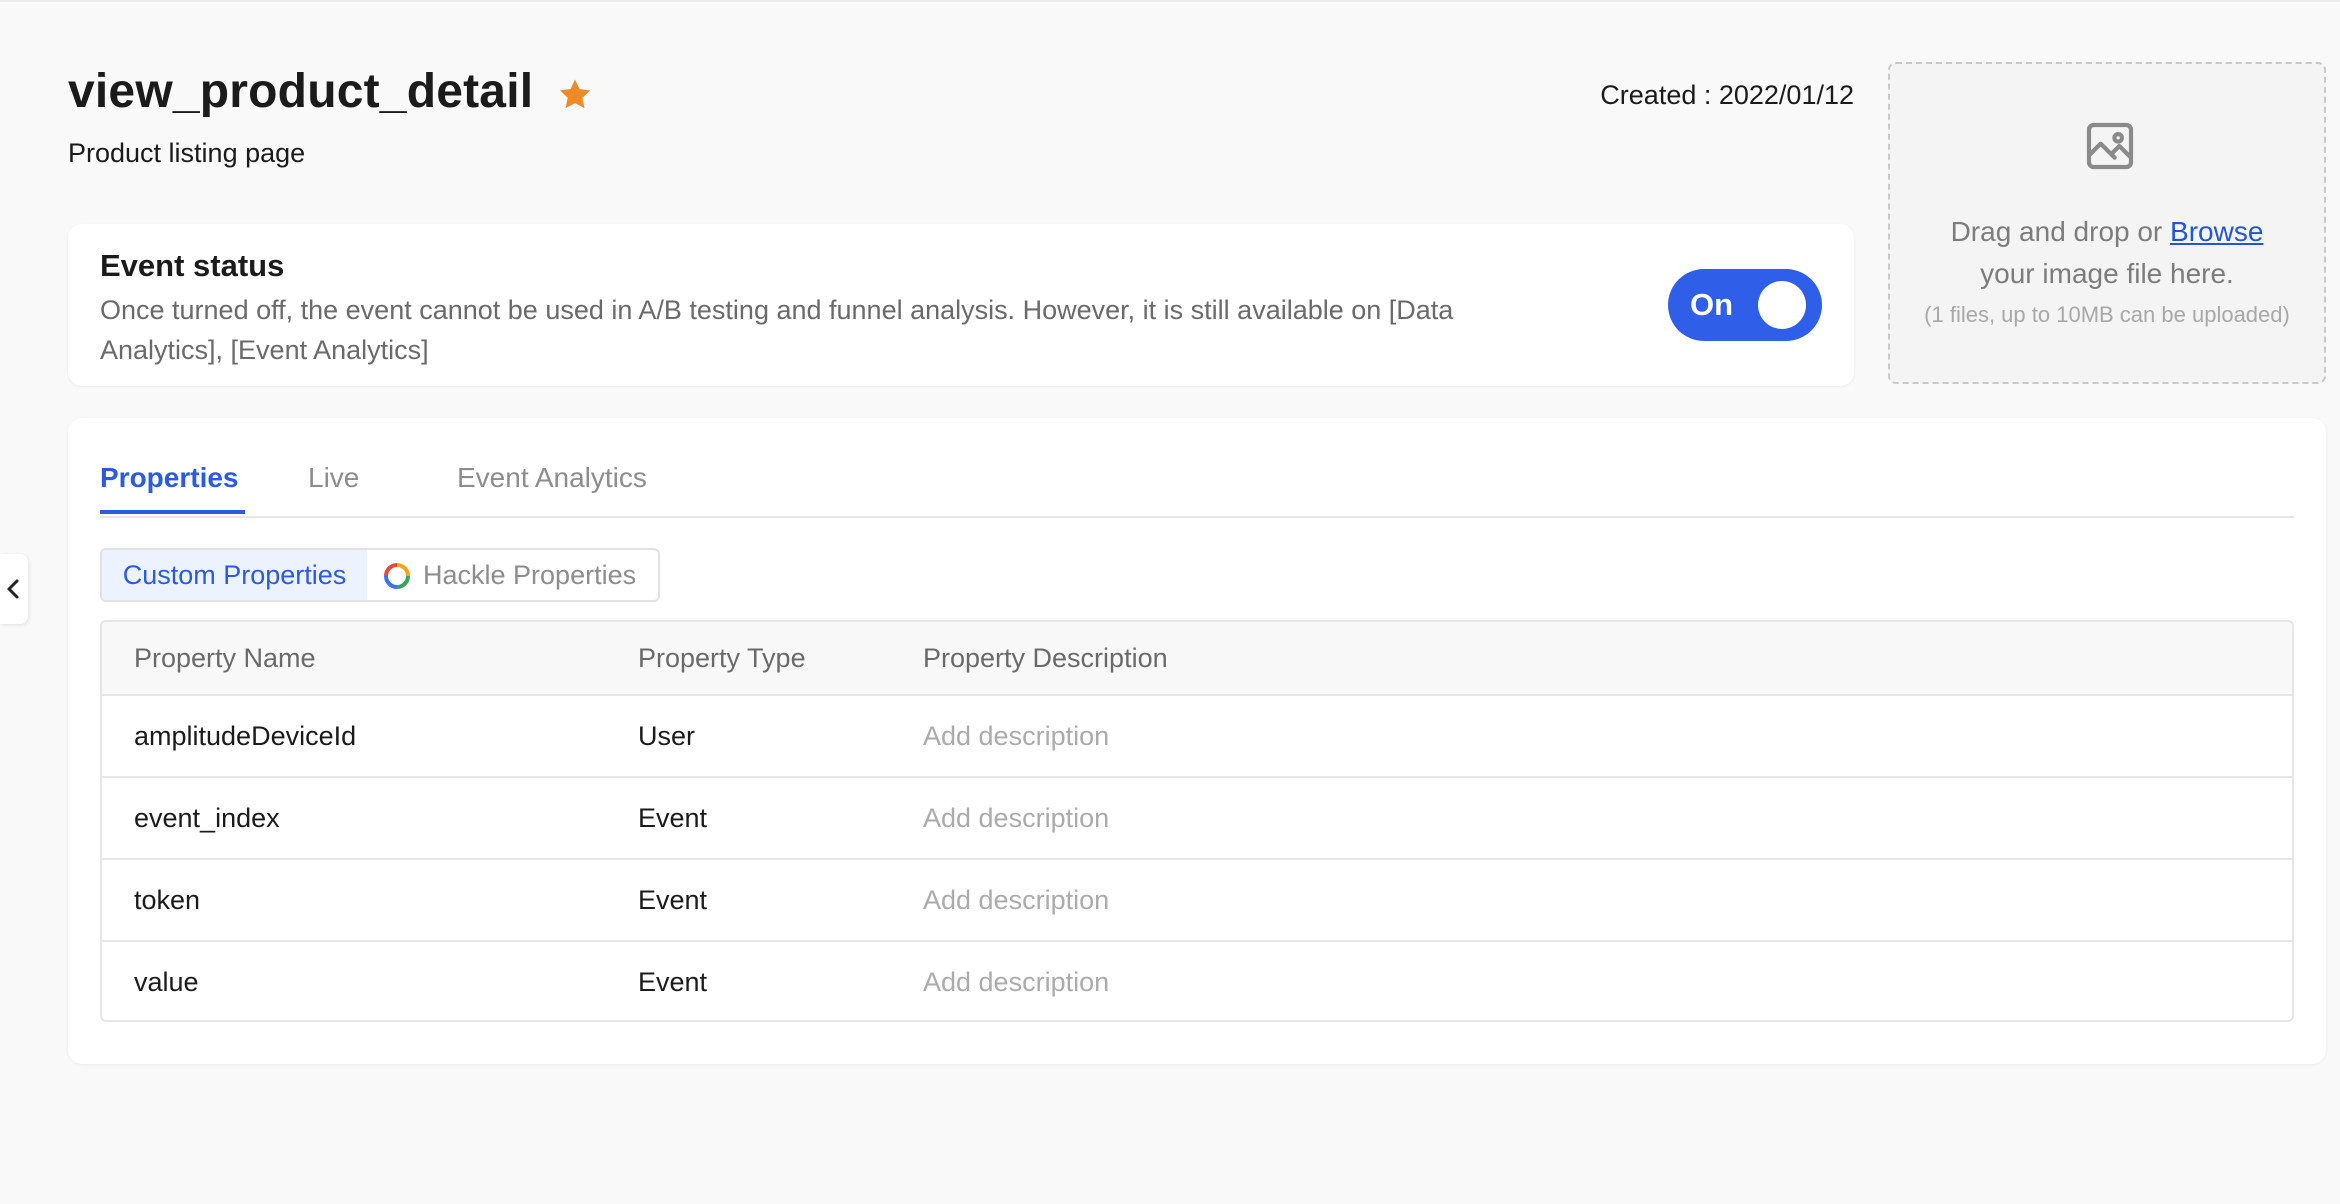  I want to click on table-row: value Event Add description, so click(1197, 981).